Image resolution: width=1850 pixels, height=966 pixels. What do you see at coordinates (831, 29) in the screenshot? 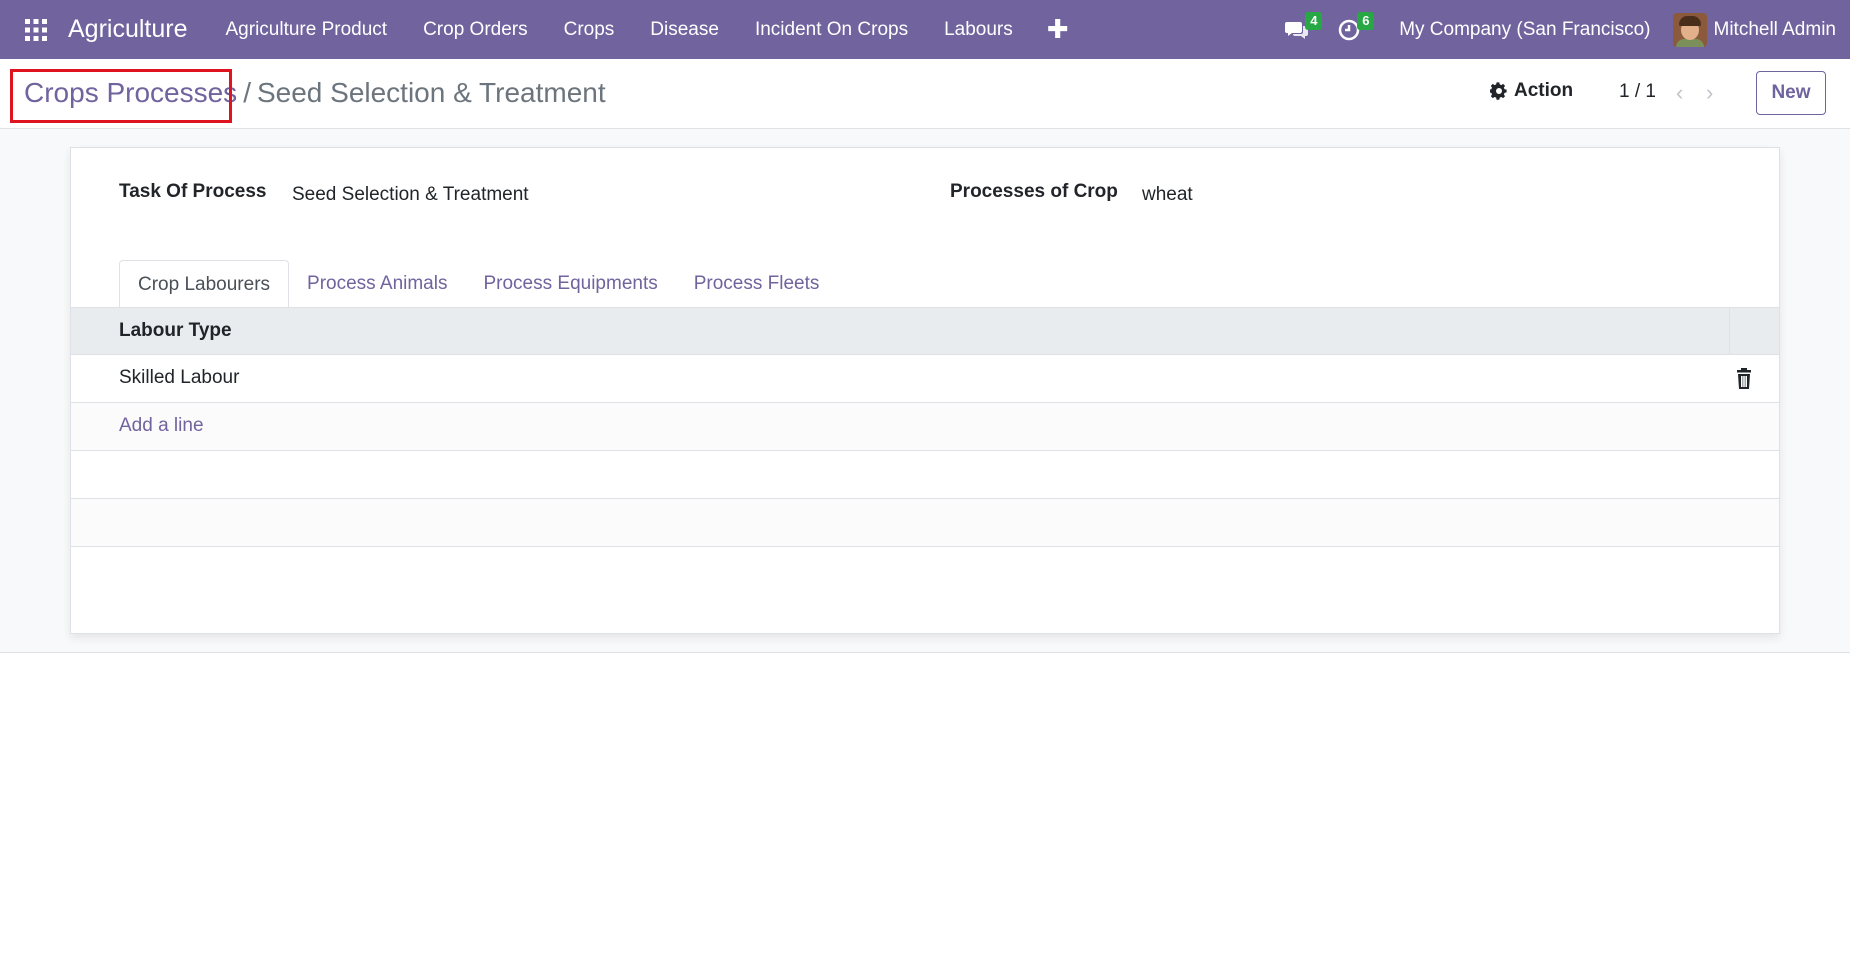
I see `menu-incident-on-crops: Incident On Crops` at bounding box center [831, 29].